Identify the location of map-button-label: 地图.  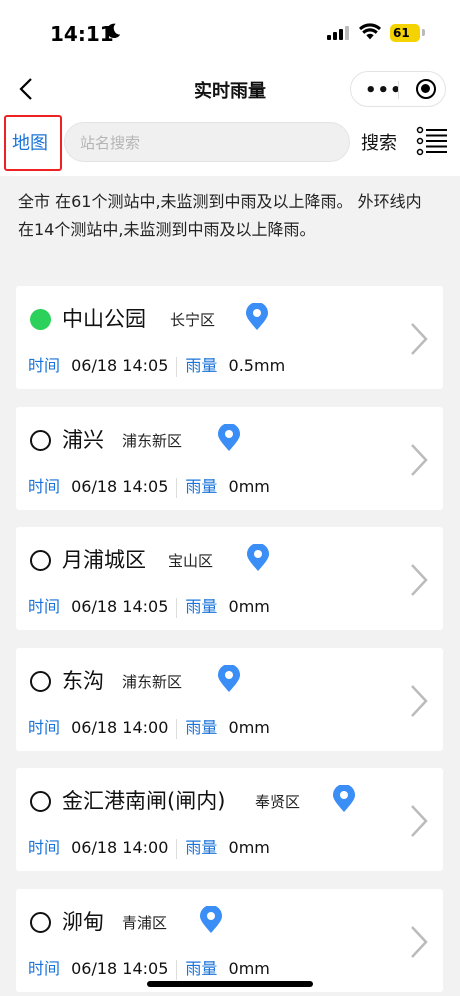
(30, 142).